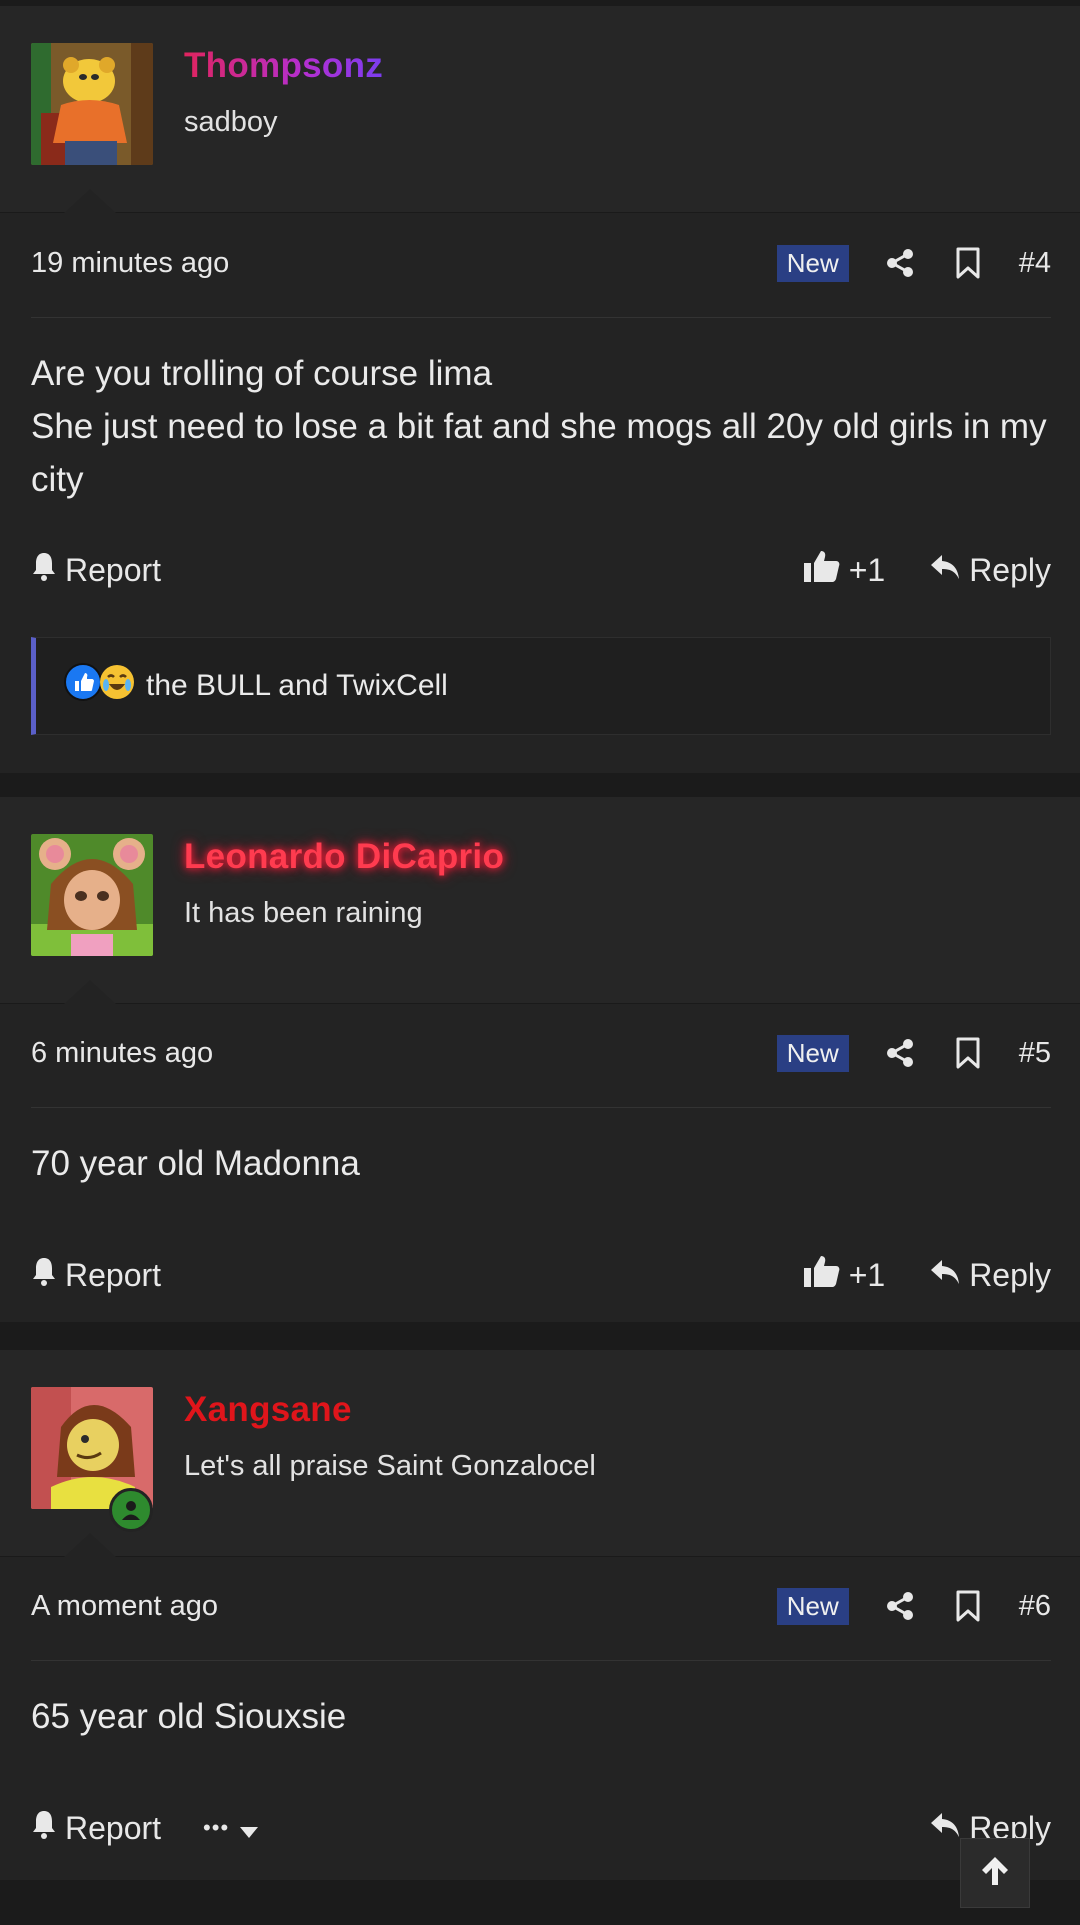 This screenshot has height=1925, width=1080. I want to click on post-meta: A moment ago New #6, so click(541, 1606).